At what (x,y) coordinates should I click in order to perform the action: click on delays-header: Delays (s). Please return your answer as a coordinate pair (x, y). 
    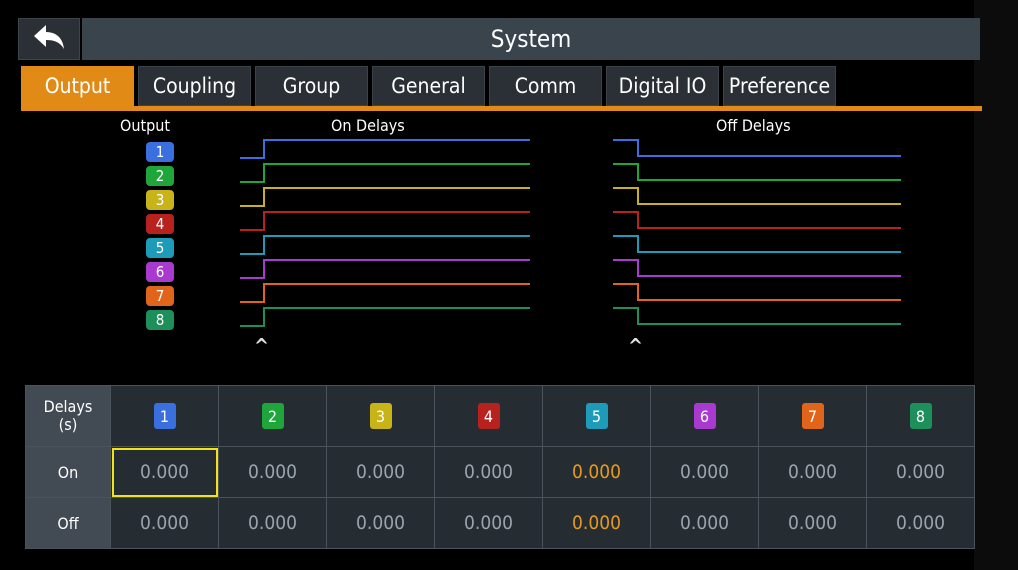
    Looking at the image, I should click on (68, 416).